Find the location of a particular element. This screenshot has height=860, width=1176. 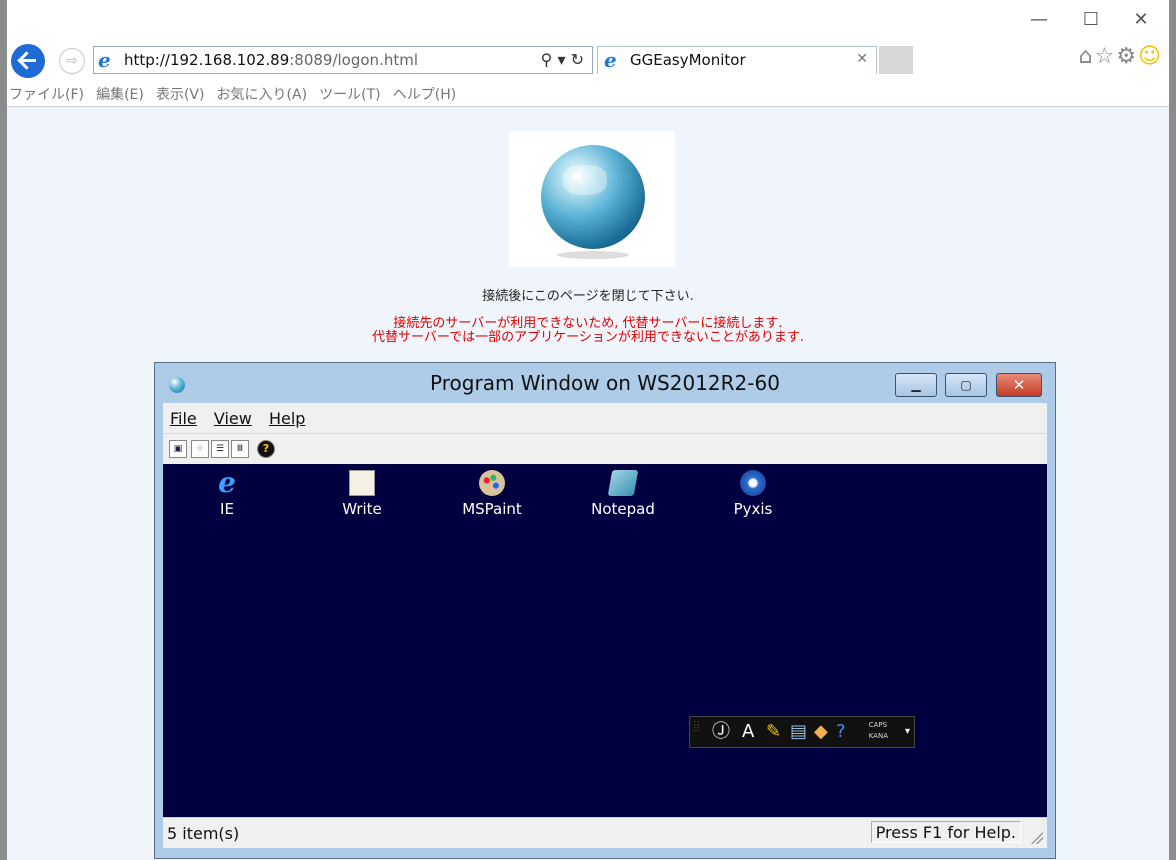

menu-help-label: Help is located at coordinates (287, 418).